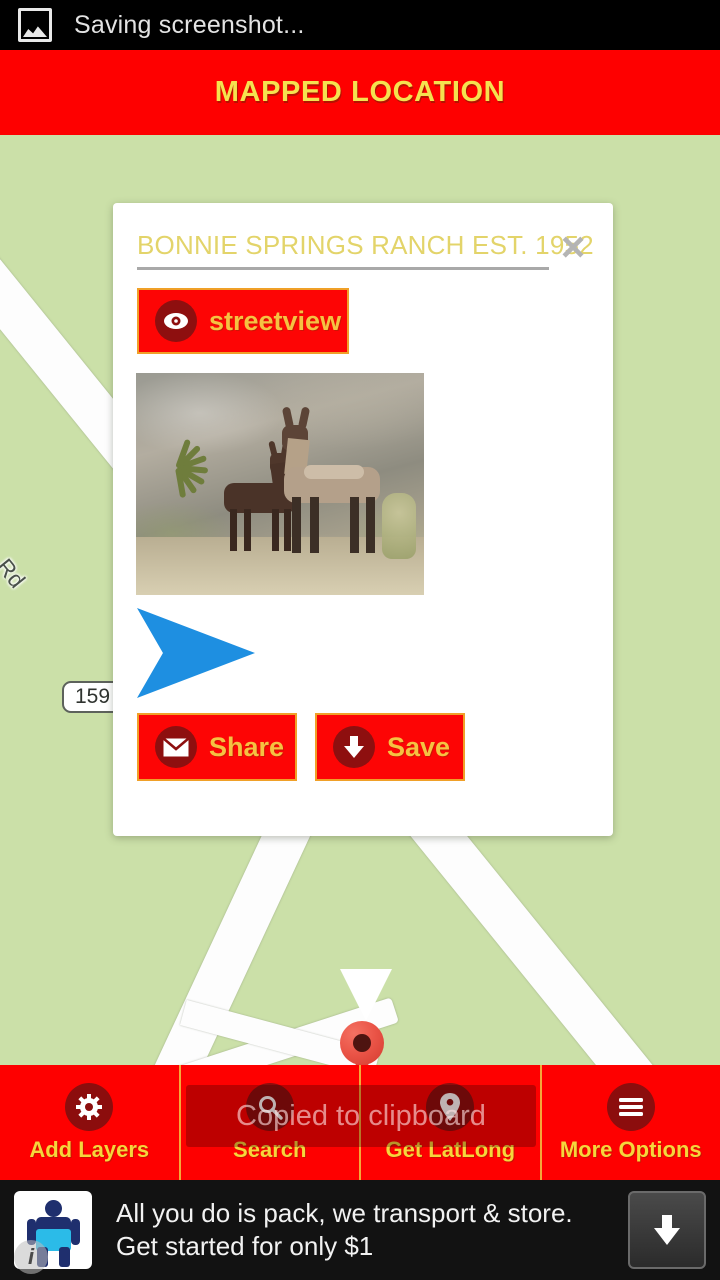 This screenshot has height=1280, width=720. I want to click on info-card-title: BONNIE SPRINGS RANCH EST. 1952, so click(365, 245).